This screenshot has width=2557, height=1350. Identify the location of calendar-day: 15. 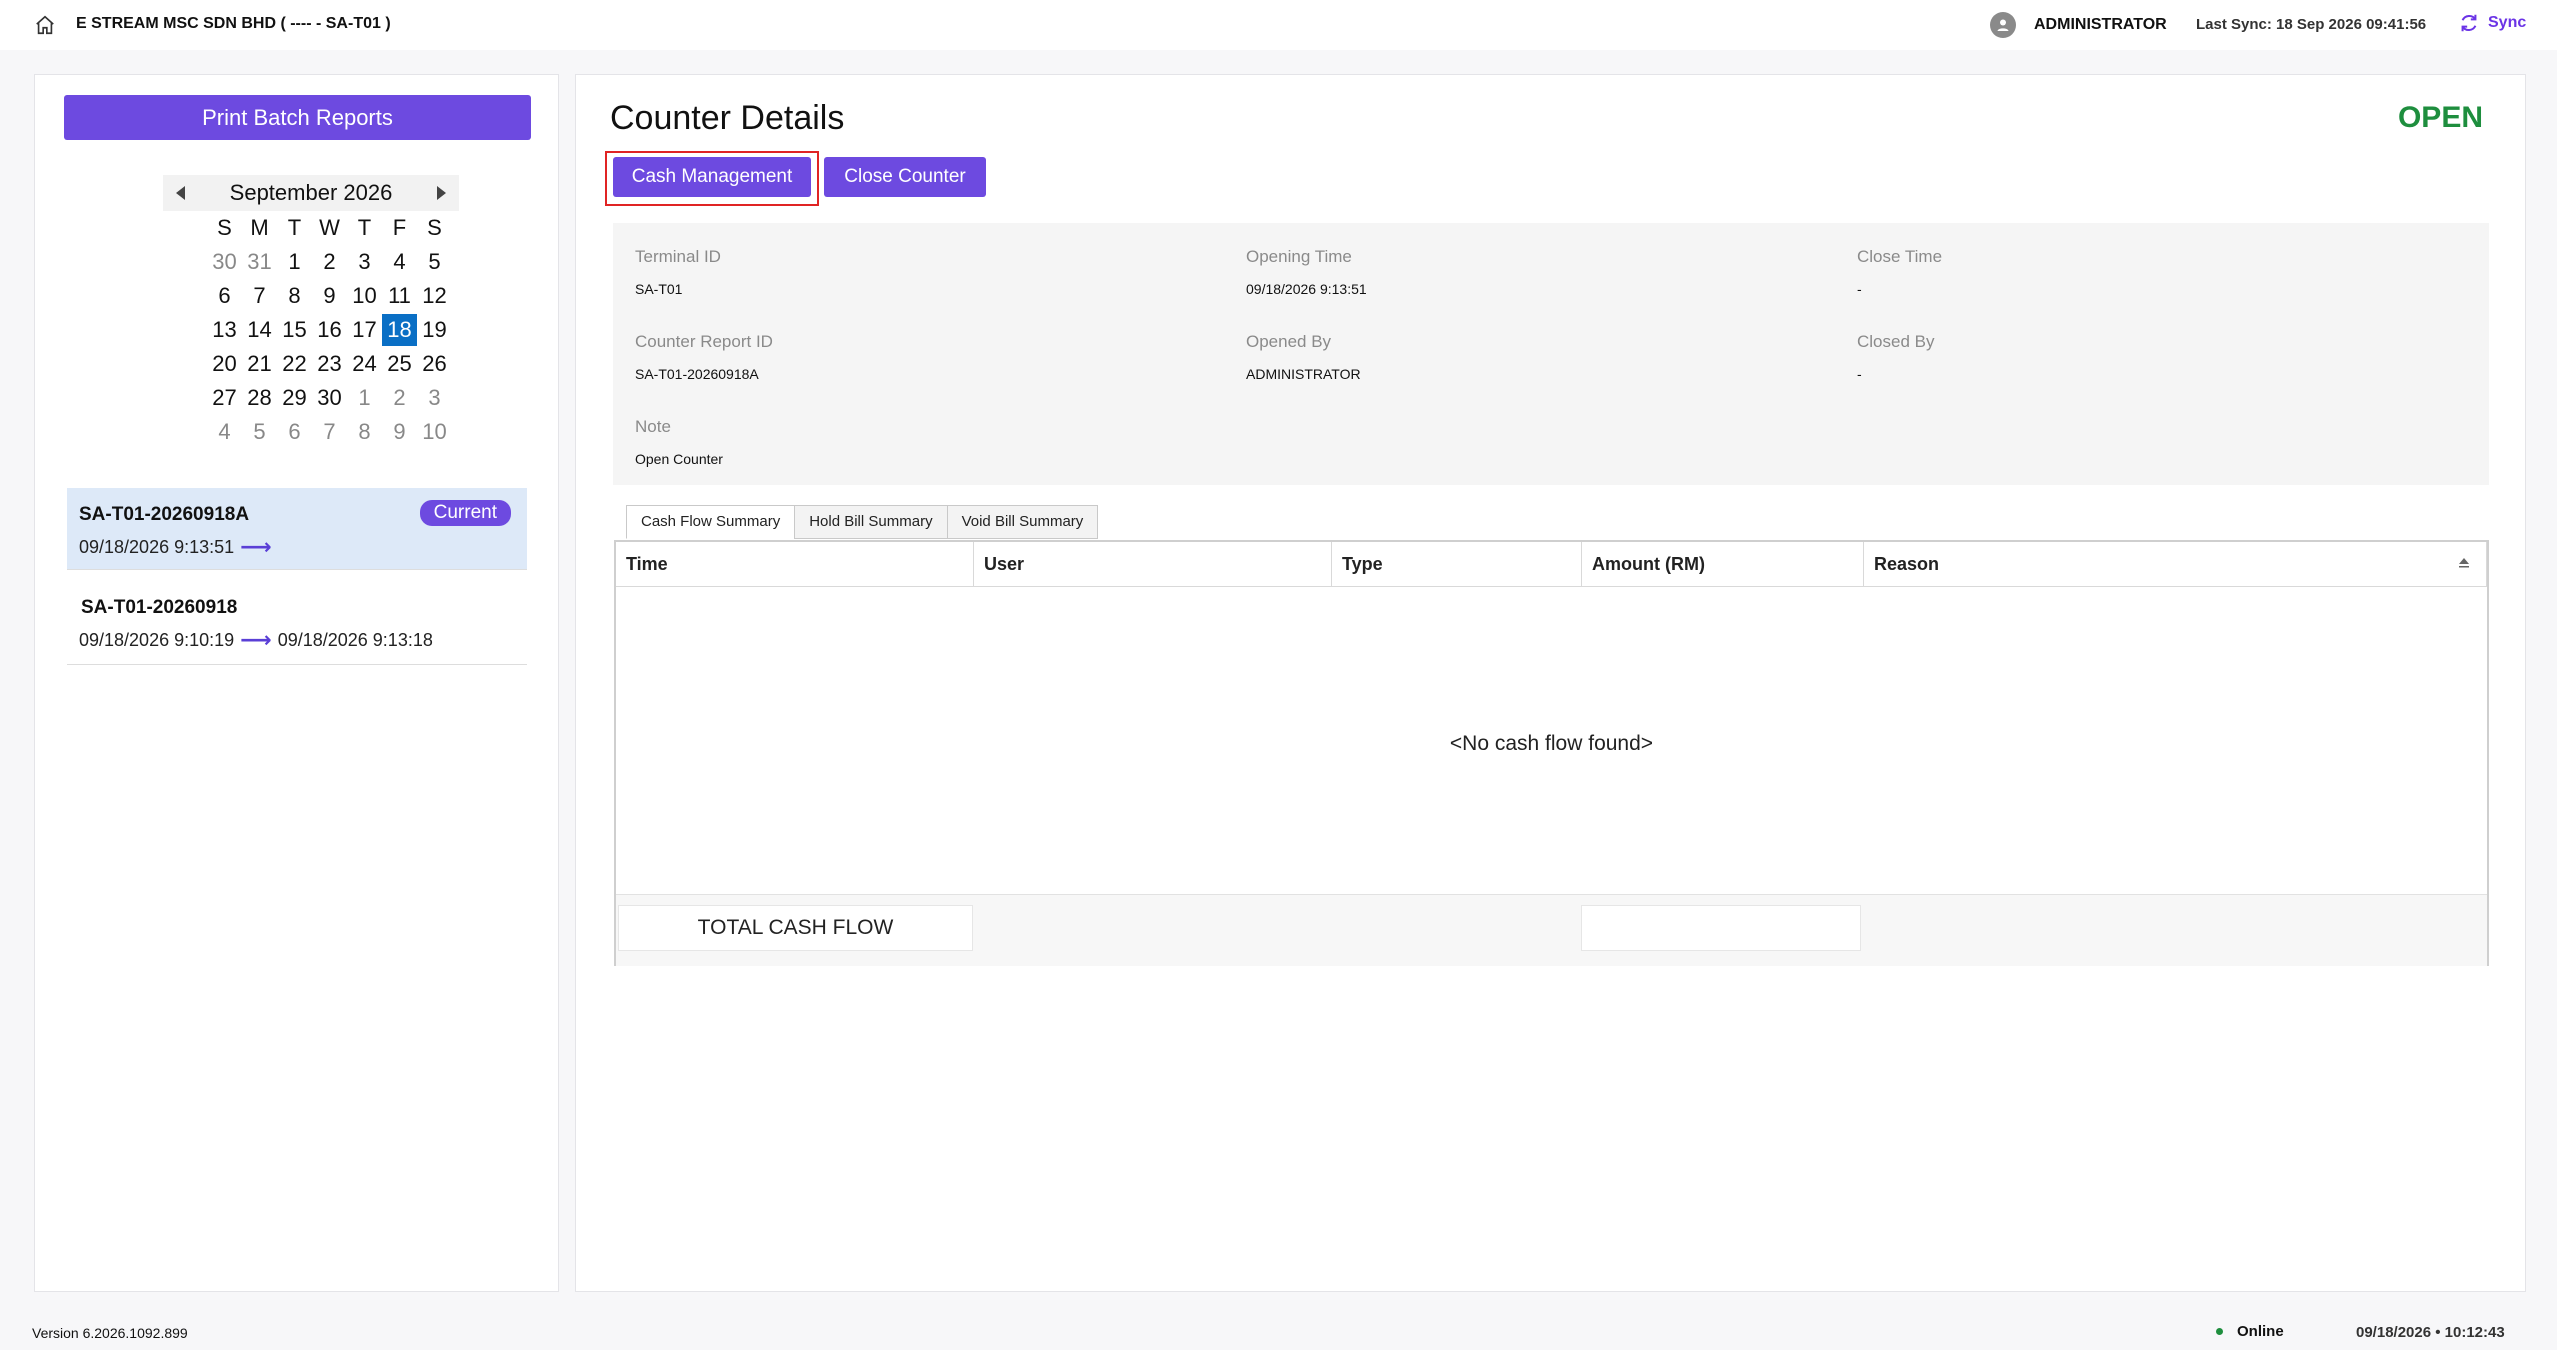
(294, 330).